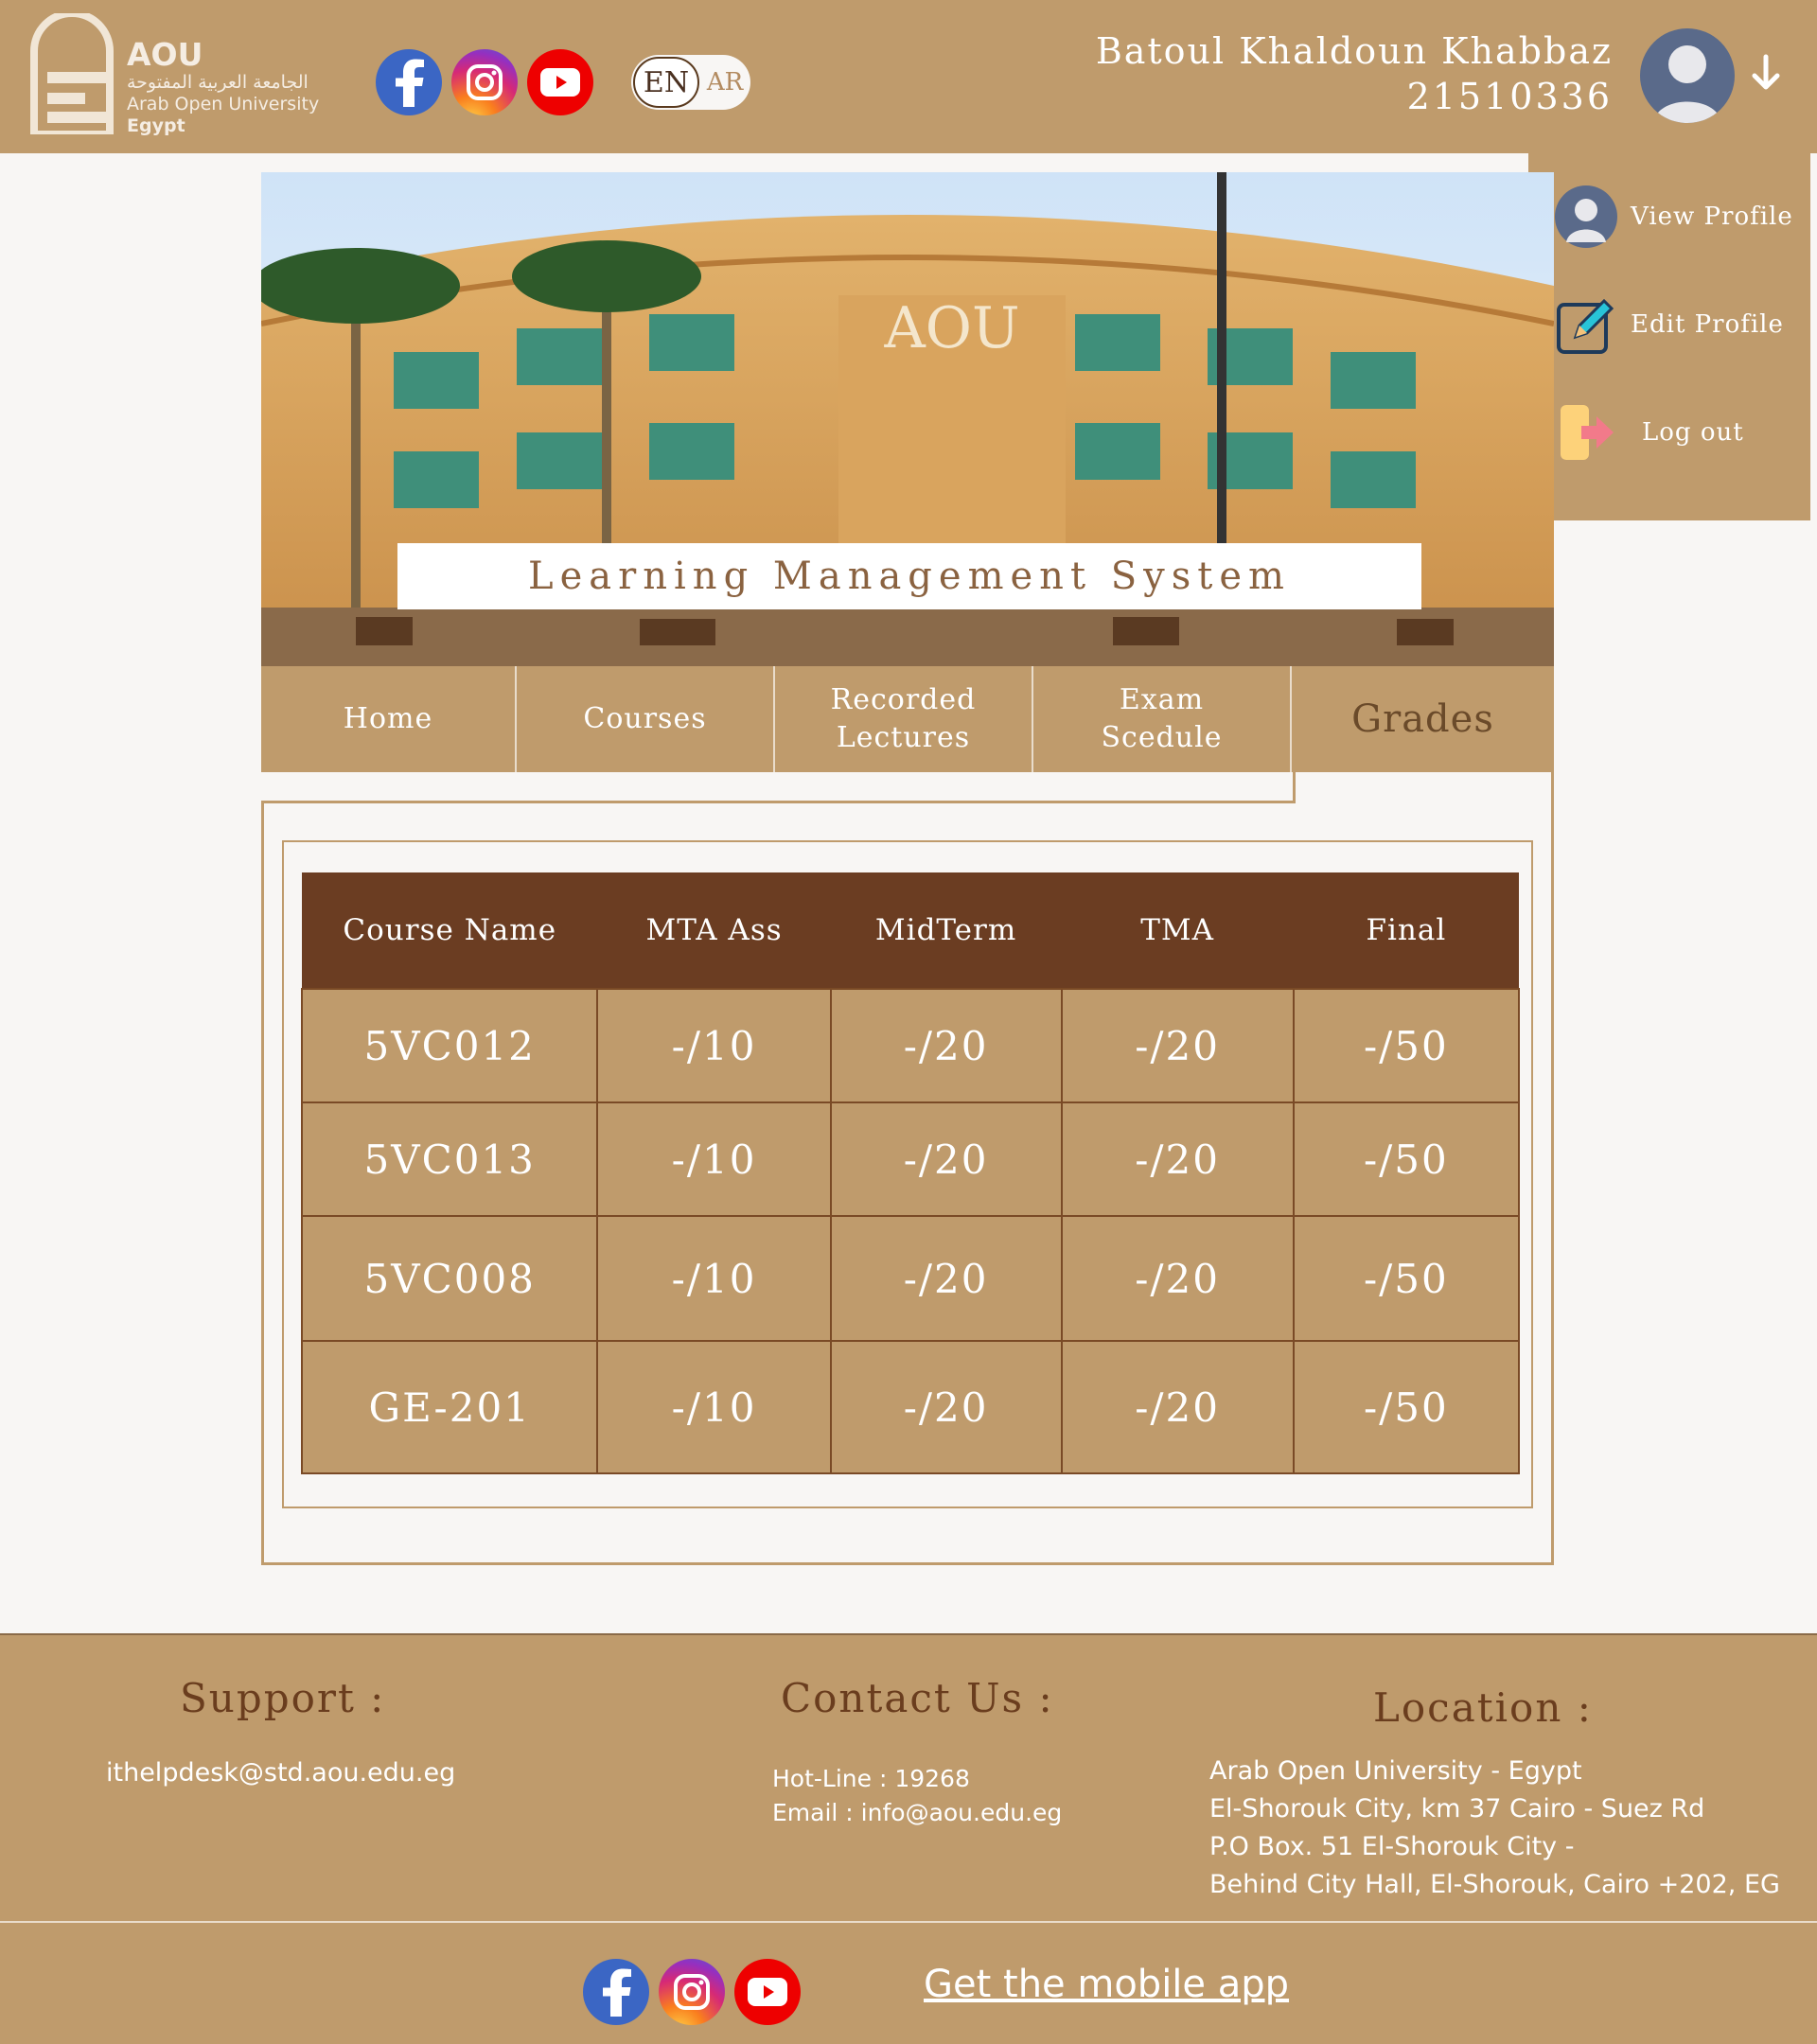 This screenshot has height=2044, width=1817. What do you see at coordinates (1457, 1809) in the screenshot?
I see `location-line-2: El-Shorouk City, km 37 Cairo - Suez Rd` at bounding box center [1457, 1809].